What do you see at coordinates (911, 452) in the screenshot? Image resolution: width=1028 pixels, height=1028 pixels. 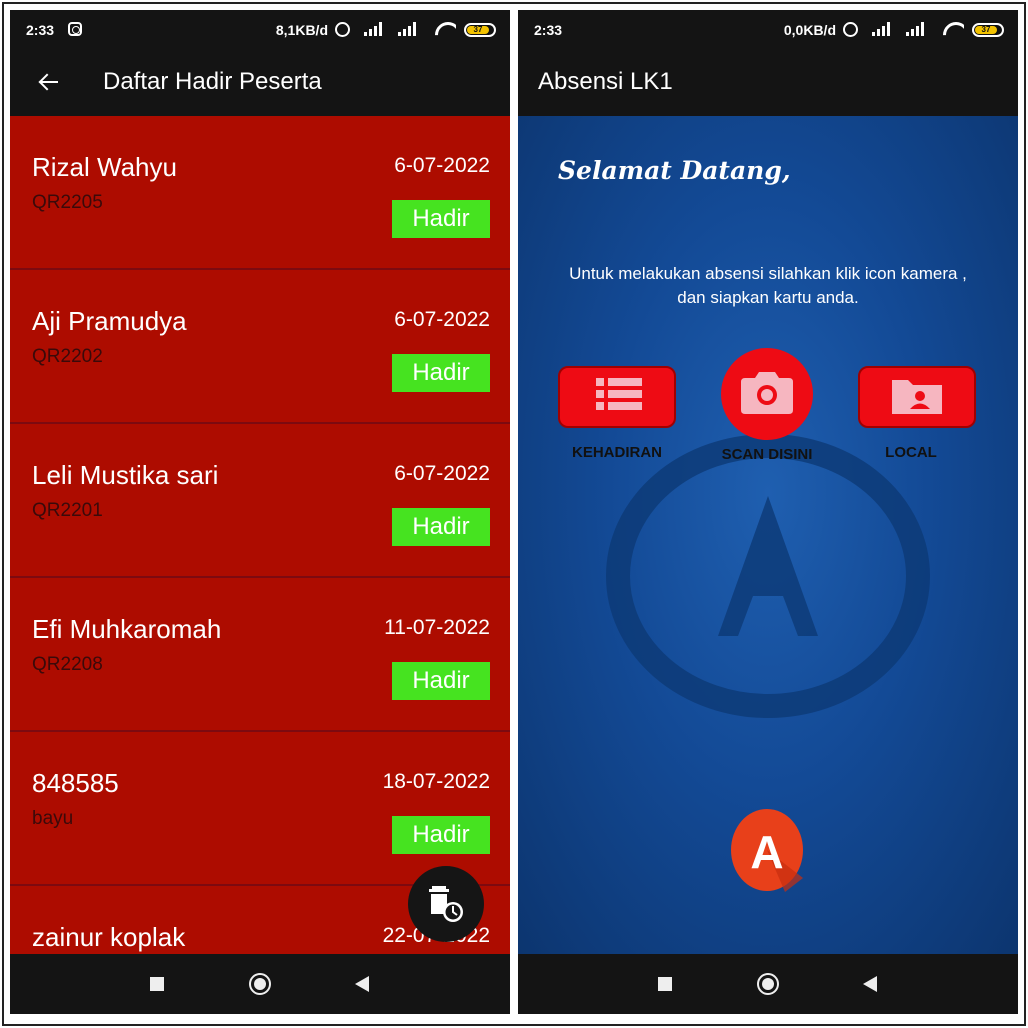 I see `local-label: LOCAL` at bounding box center [911, 452].